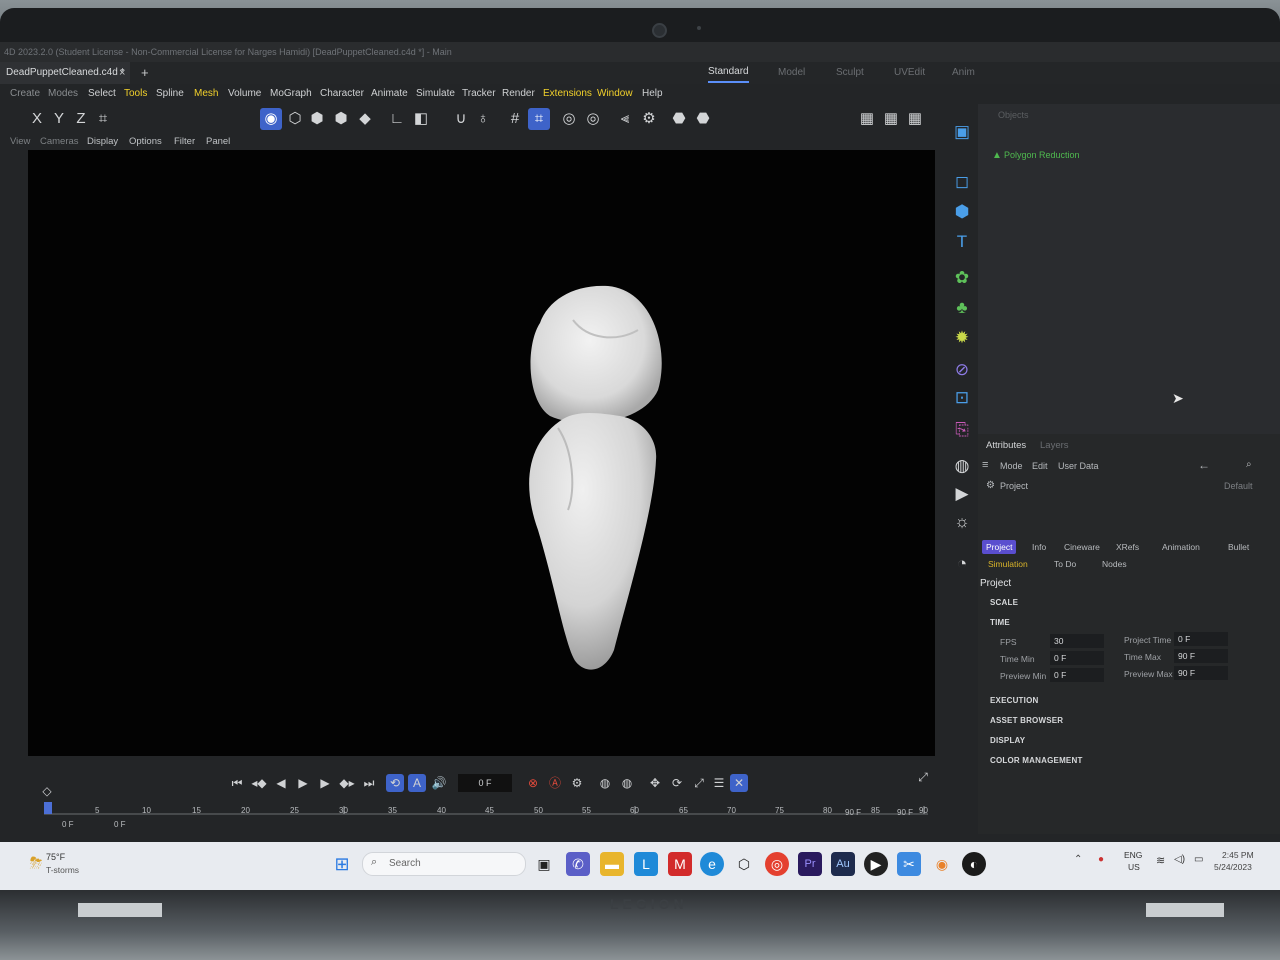  I want to click on taskbar-search-box: ⌕ Search, so click(444, 864).